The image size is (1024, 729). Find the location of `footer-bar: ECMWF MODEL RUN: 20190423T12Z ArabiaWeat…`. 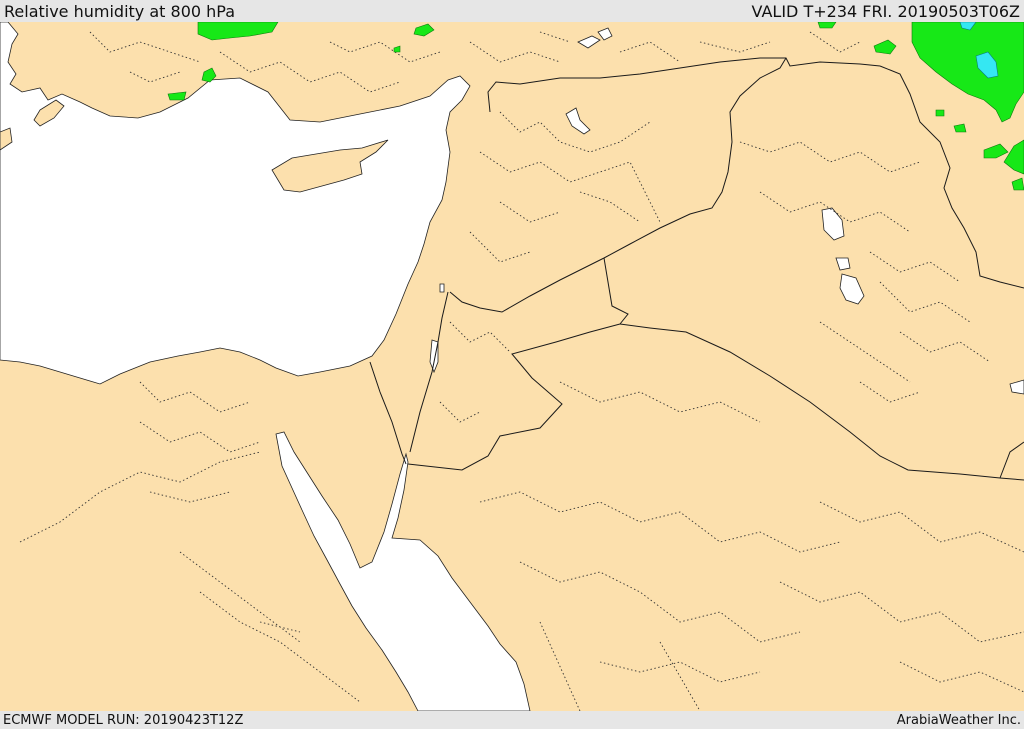

footer-bar: ECMWF MODEL RUN: 20190423T12Z ArabiaWeat… is located at coordinates (512, 720).